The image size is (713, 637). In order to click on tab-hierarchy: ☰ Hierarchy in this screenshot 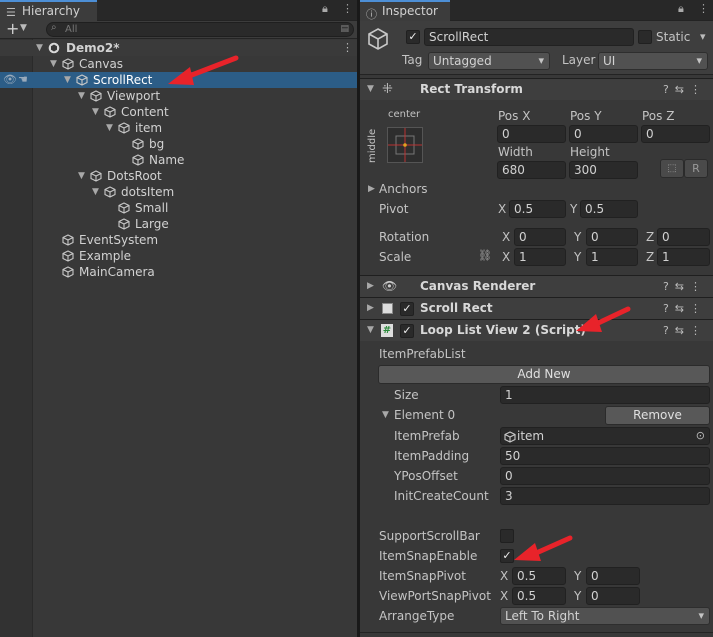, I will do `click(48, 10)`.